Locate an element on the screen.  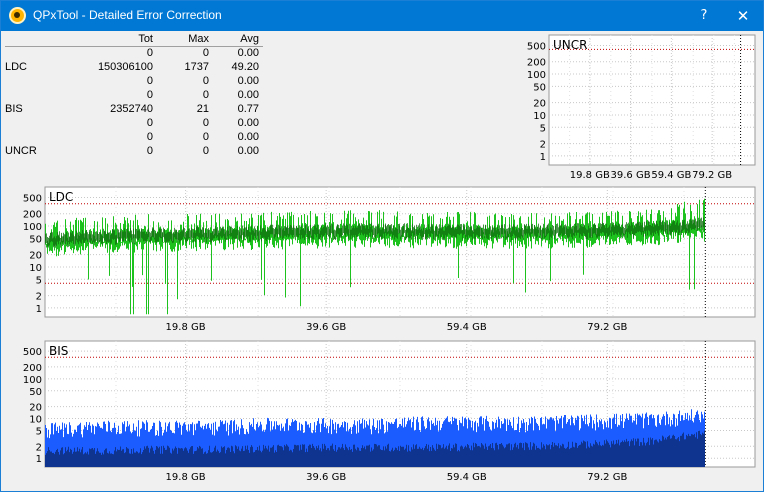
stats-header-row: Tot Max Avg is located at coordinates (134, 40).